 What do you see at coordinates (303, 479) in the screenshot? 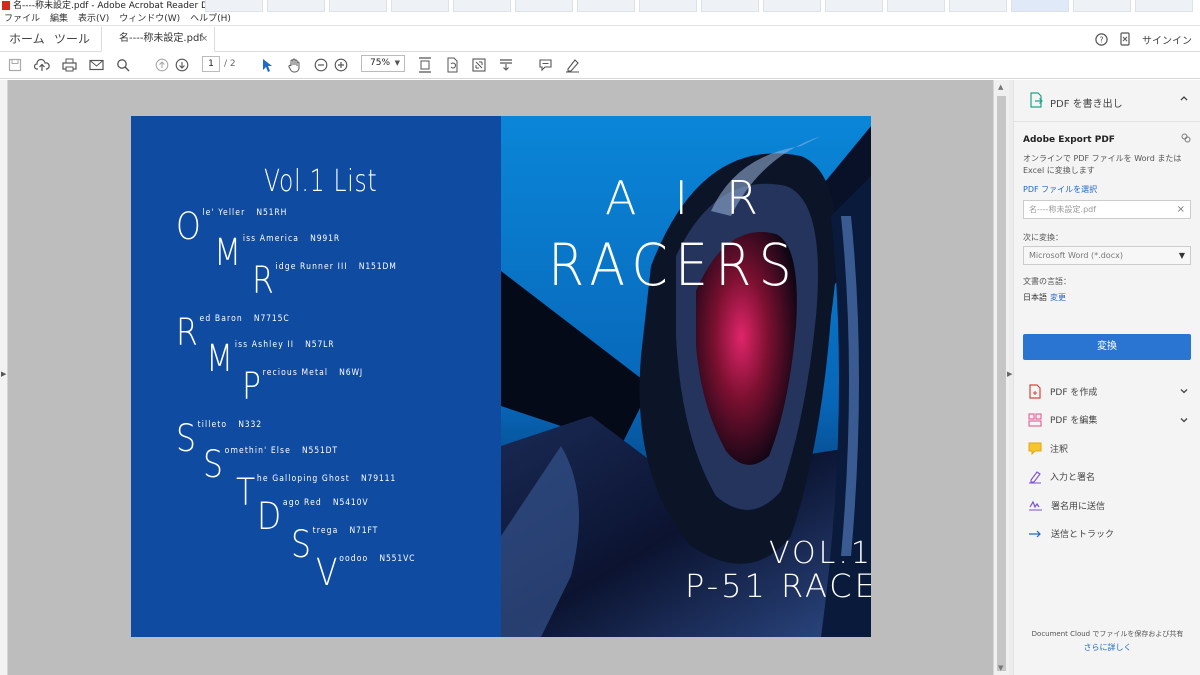
I see `aircraft-name: he Galloping Ghost` at bounding box center [303, 479].